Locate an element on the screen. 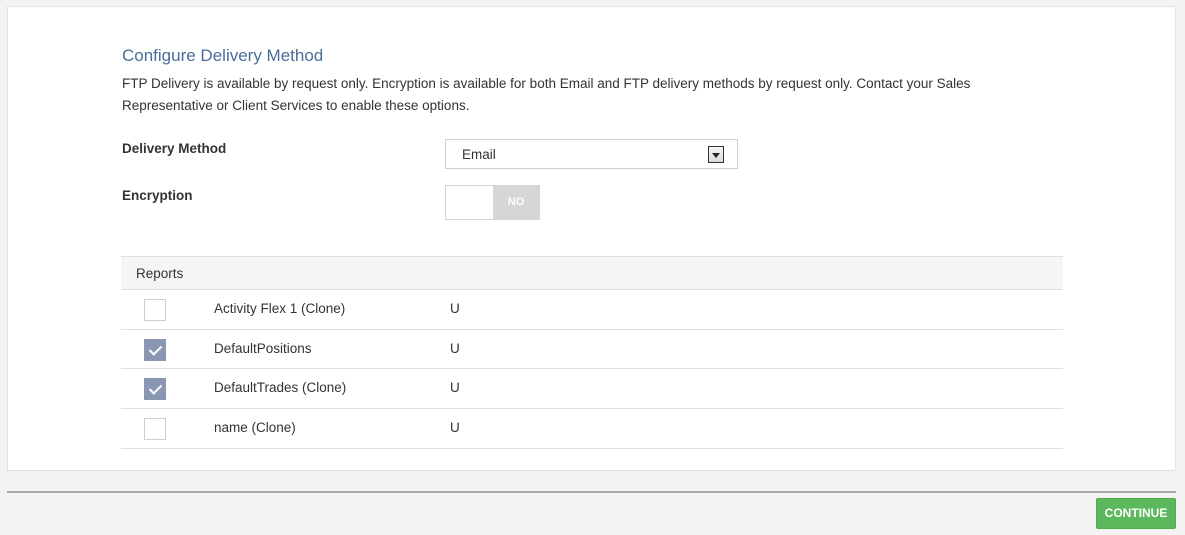  section-title: Configure Delivery Method is located at coordinates (223, 55).